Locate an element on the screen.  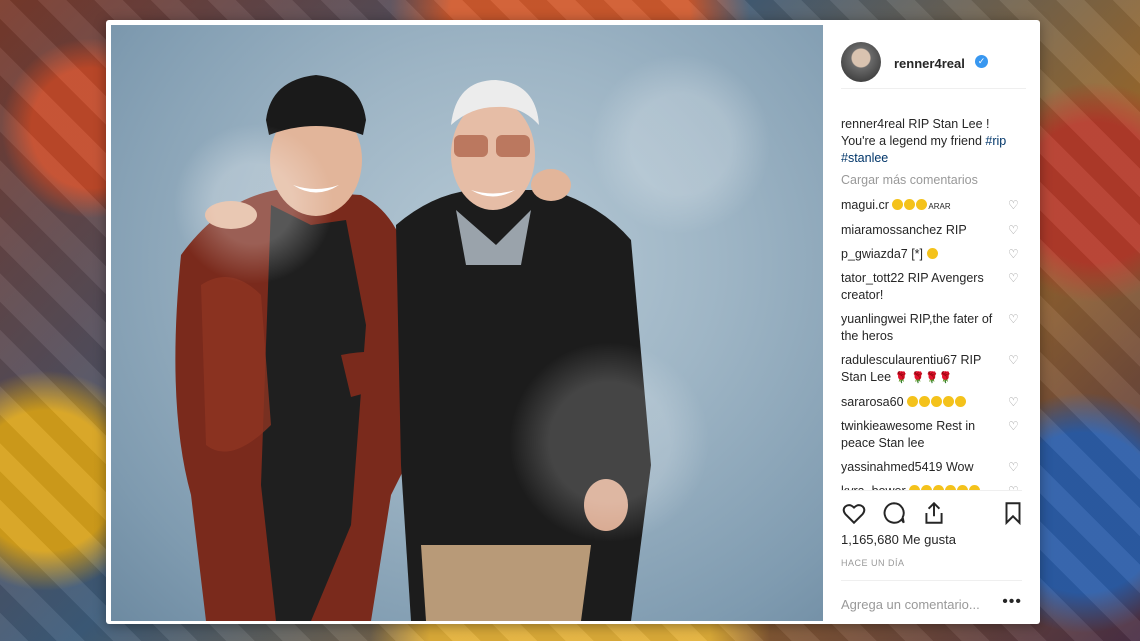
comment-username: p_gwiazda7 is located at coordinates (876, 254).